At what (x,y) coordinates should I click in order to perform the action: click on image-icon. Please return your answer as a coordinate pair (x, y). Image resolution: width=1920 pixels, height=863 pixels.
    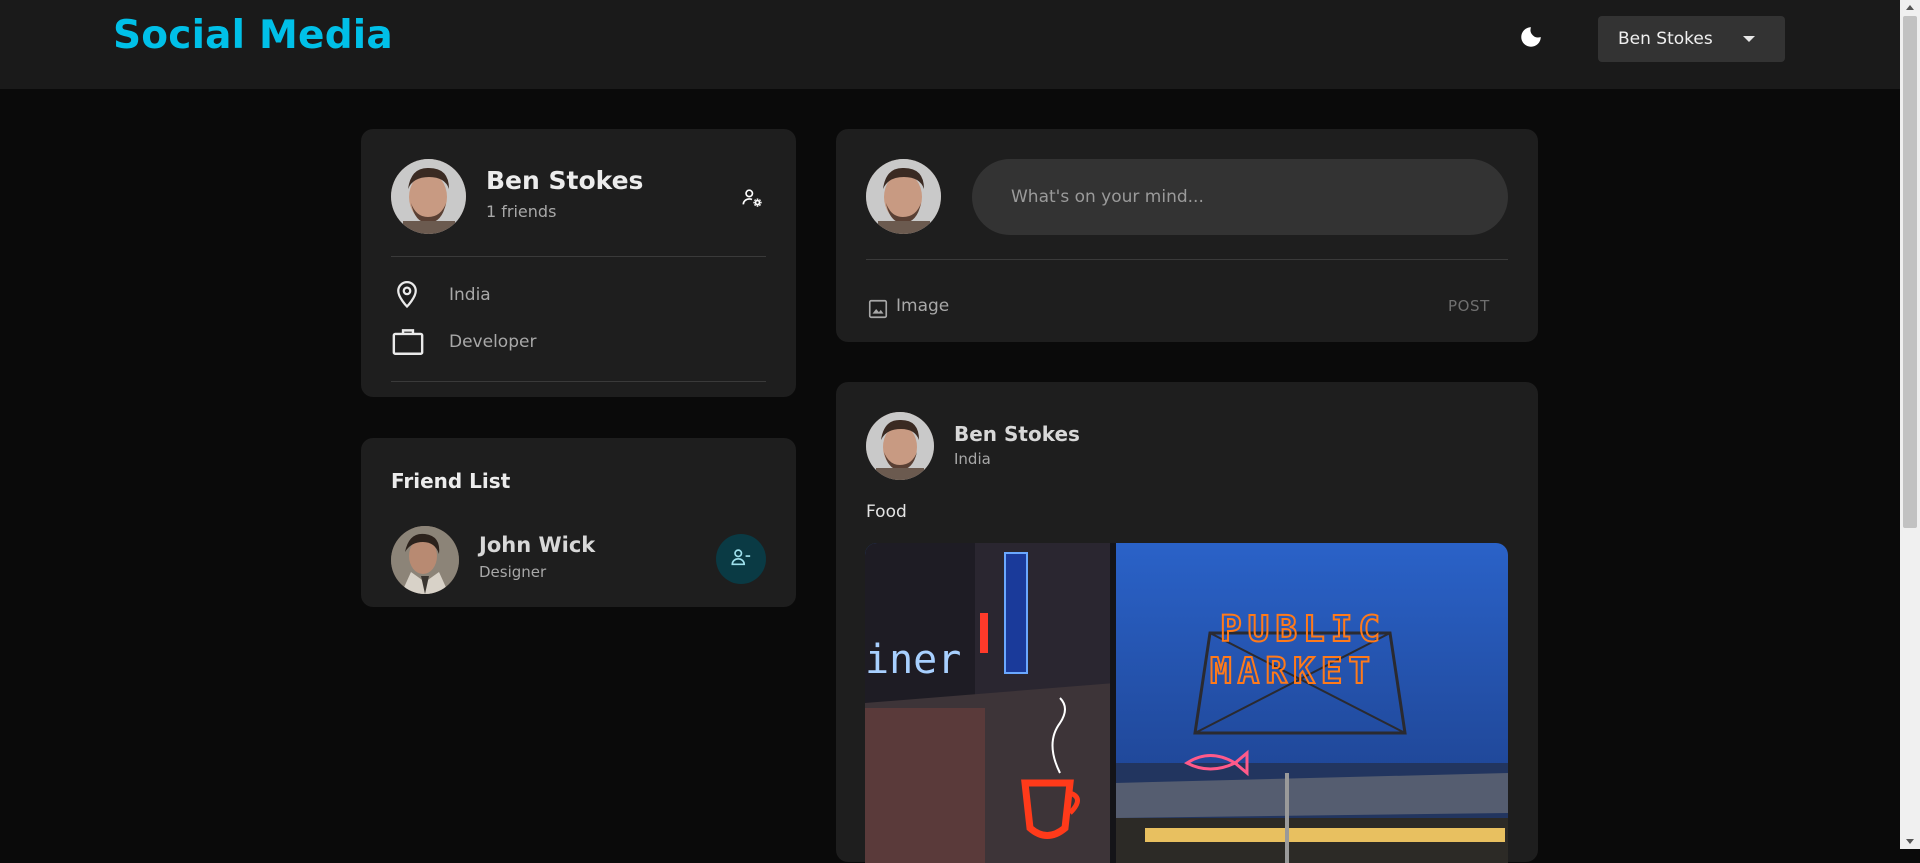
    Looking at the image, I should click on (878, 309).